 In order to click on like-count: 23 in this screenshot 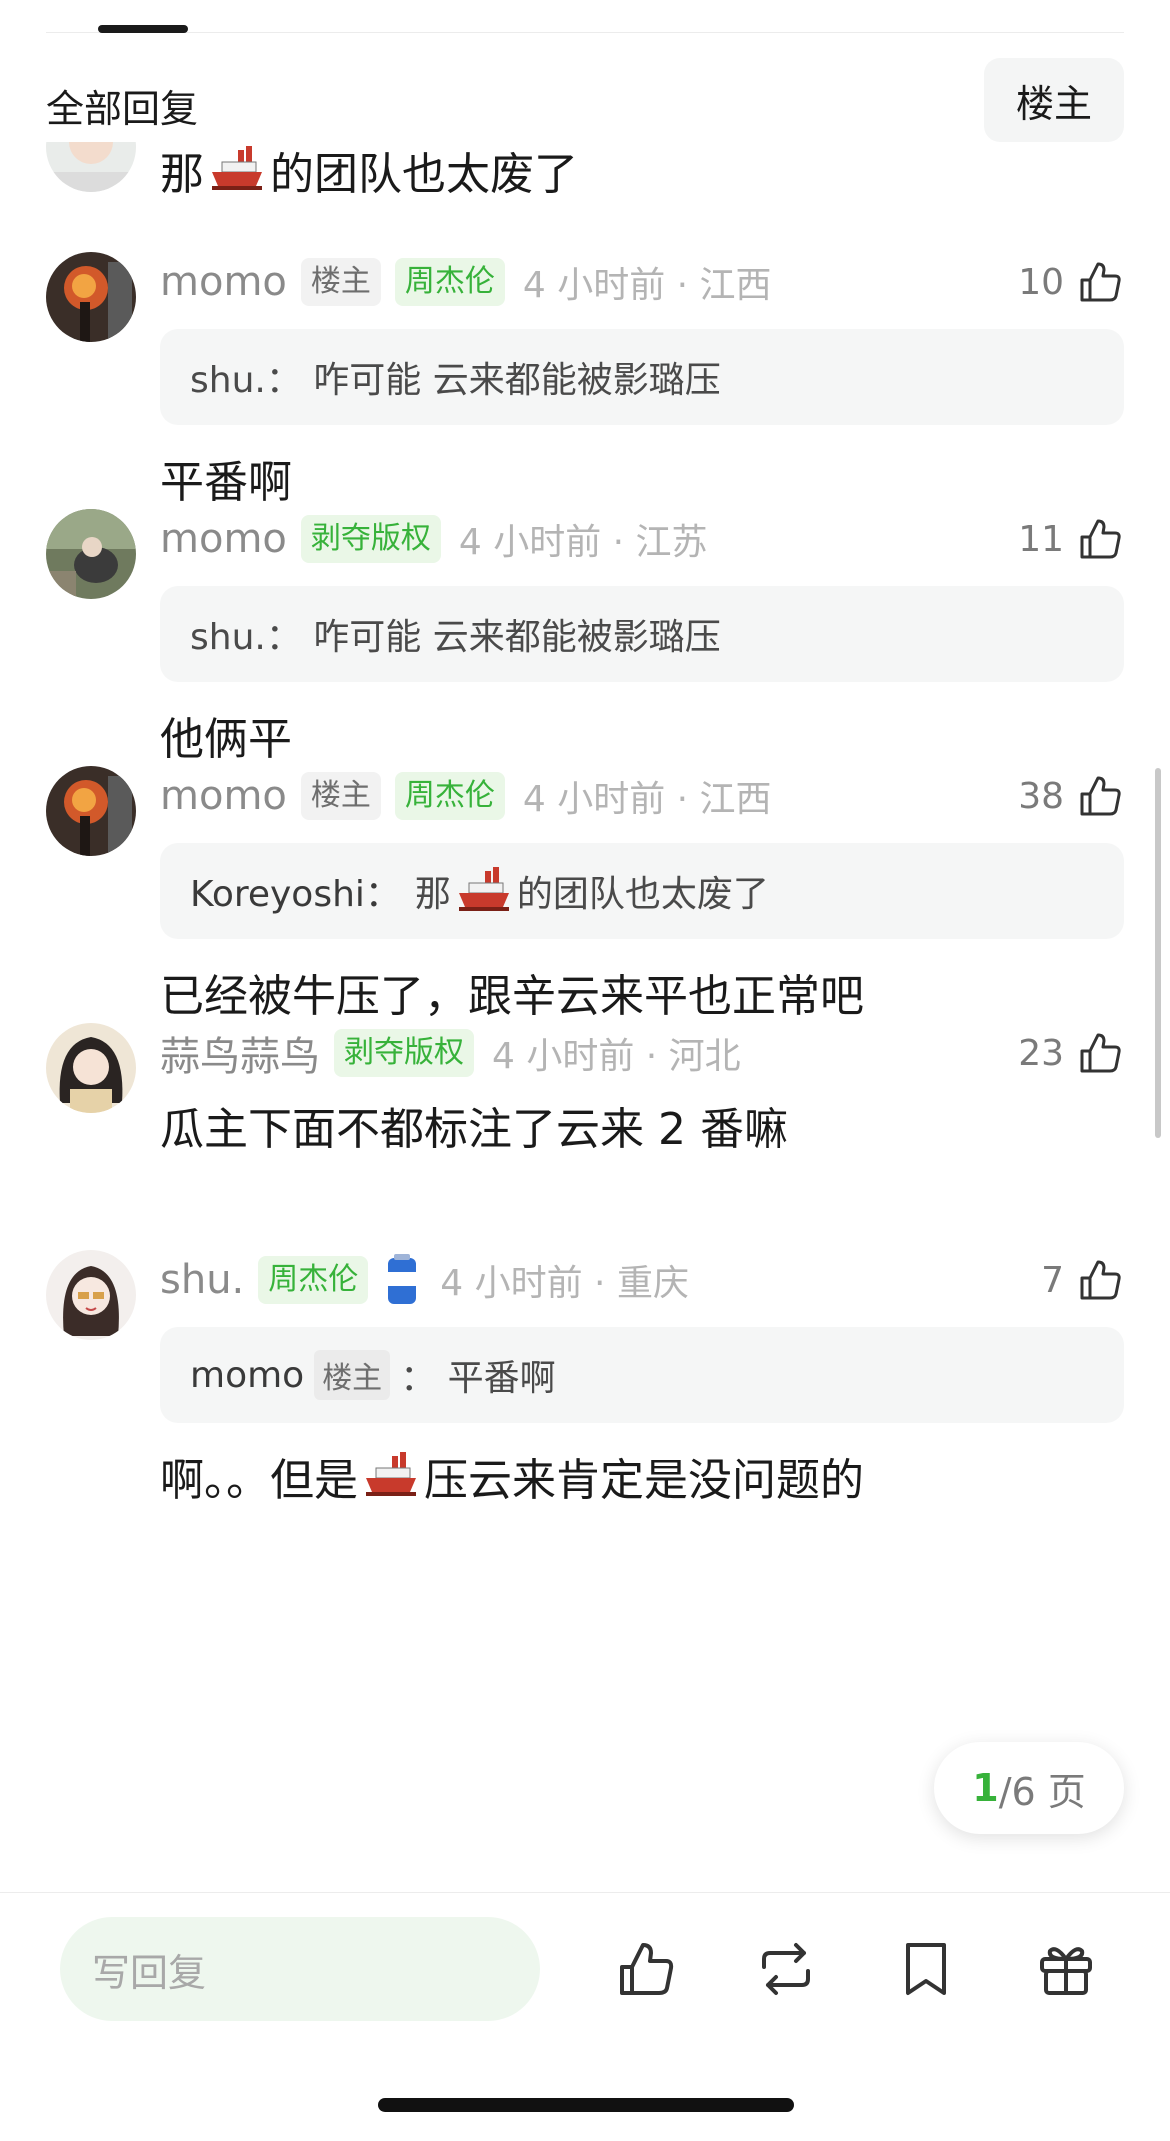, I will do `click(1041, 1053)`.